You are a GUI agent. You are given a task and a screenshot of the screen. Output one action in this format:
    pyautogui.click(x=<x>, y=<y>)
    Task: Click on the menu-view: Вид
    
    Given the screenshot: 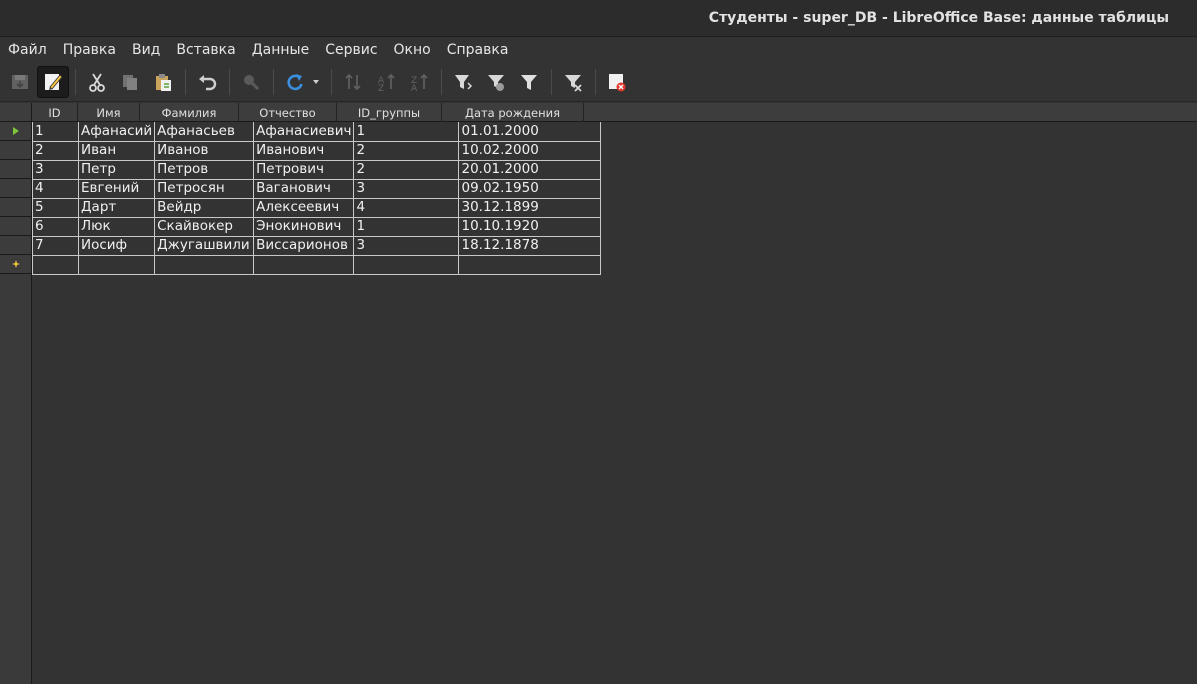 What is the action you would take?
    pyautogui.click(x=146, y=50)
    